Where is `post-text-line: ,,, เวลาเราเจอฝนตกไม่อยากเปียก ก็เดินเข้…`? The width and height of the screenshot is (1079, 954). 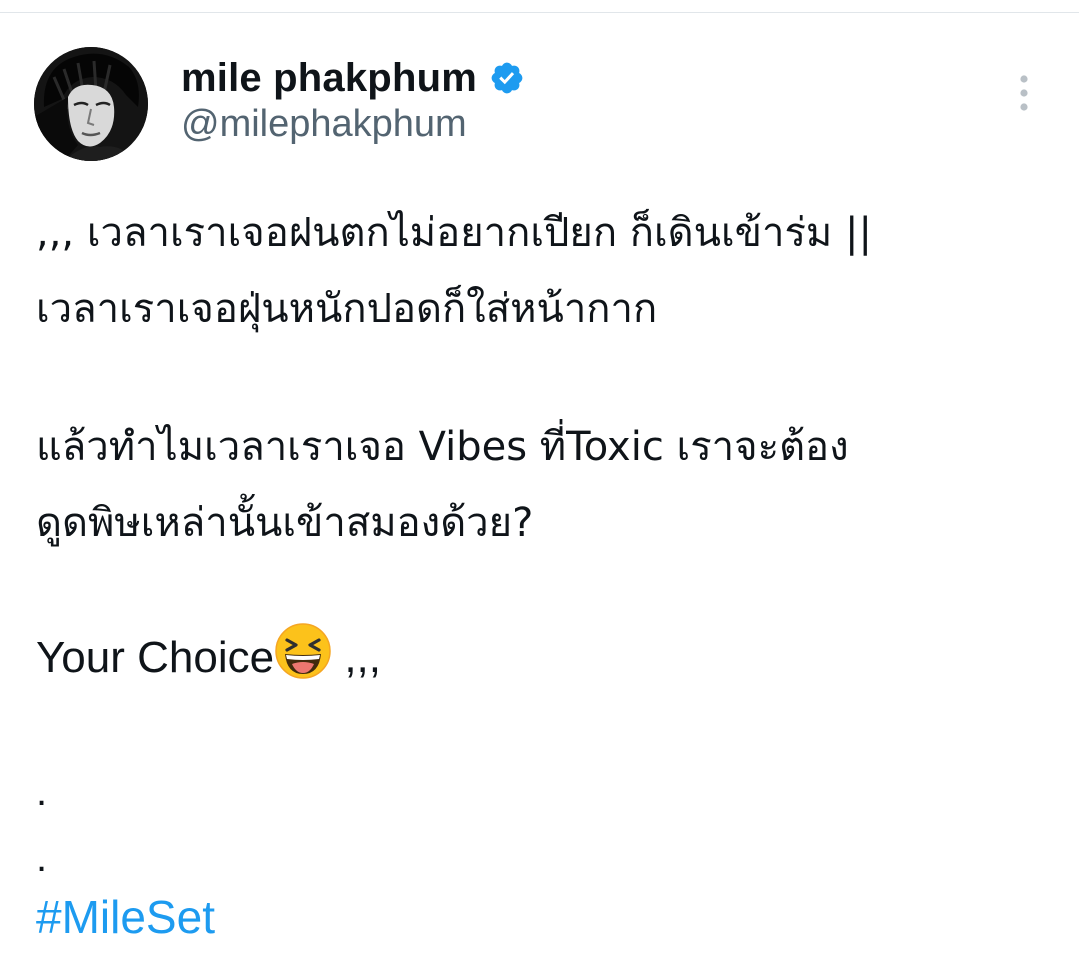
post-text-line: ,,, เวลาเราเจอฝนตกไม่อยากเปียก ก็เดินเข้… is located at coordinates (454, 233).